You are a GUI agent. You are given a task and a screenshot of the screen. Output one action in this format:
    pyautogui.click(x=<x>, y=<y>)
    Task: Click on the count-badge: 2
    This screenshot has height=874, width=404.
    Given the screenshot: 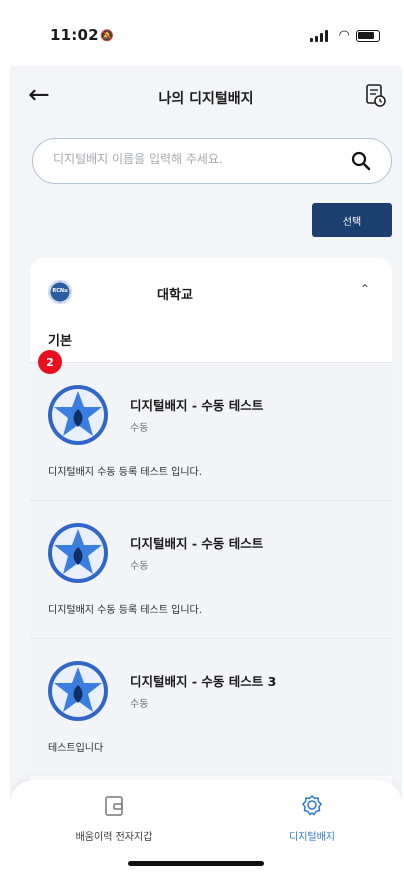 What is the action you would take?
    pyautogui.click(x=50, y=362)
    